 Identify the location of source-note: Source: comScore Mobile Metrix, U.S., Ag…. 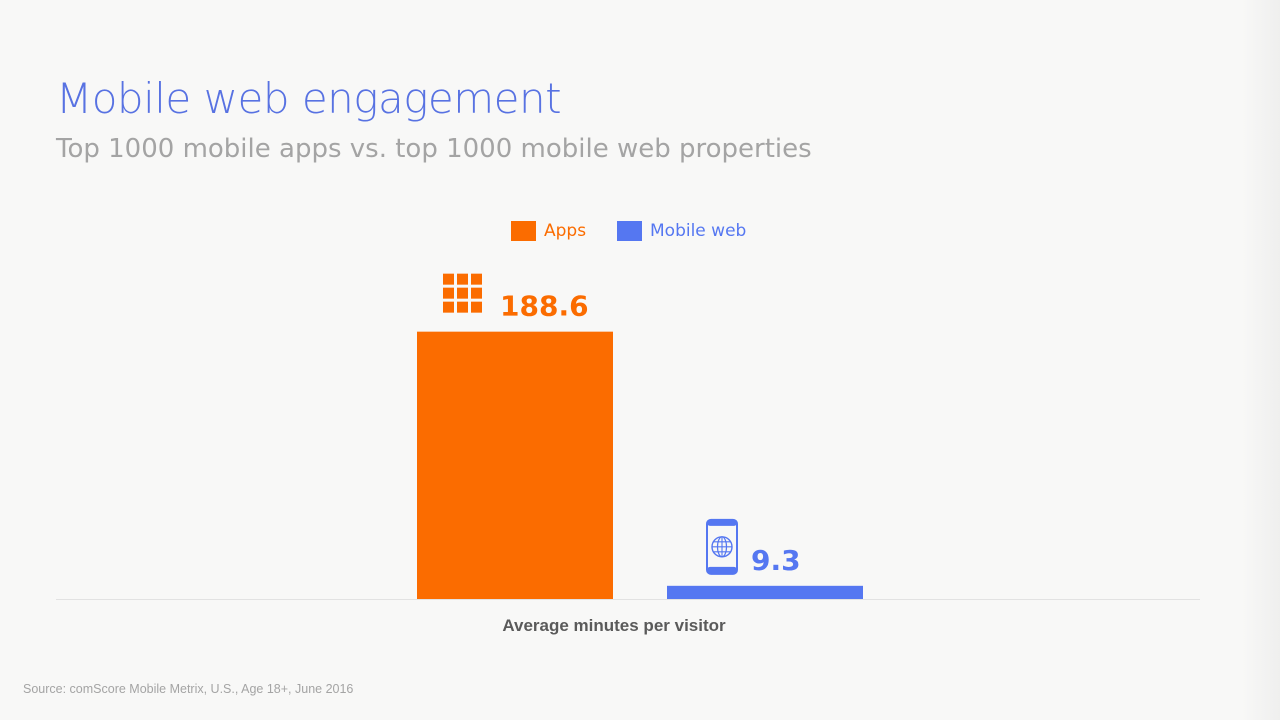
(188, 689).